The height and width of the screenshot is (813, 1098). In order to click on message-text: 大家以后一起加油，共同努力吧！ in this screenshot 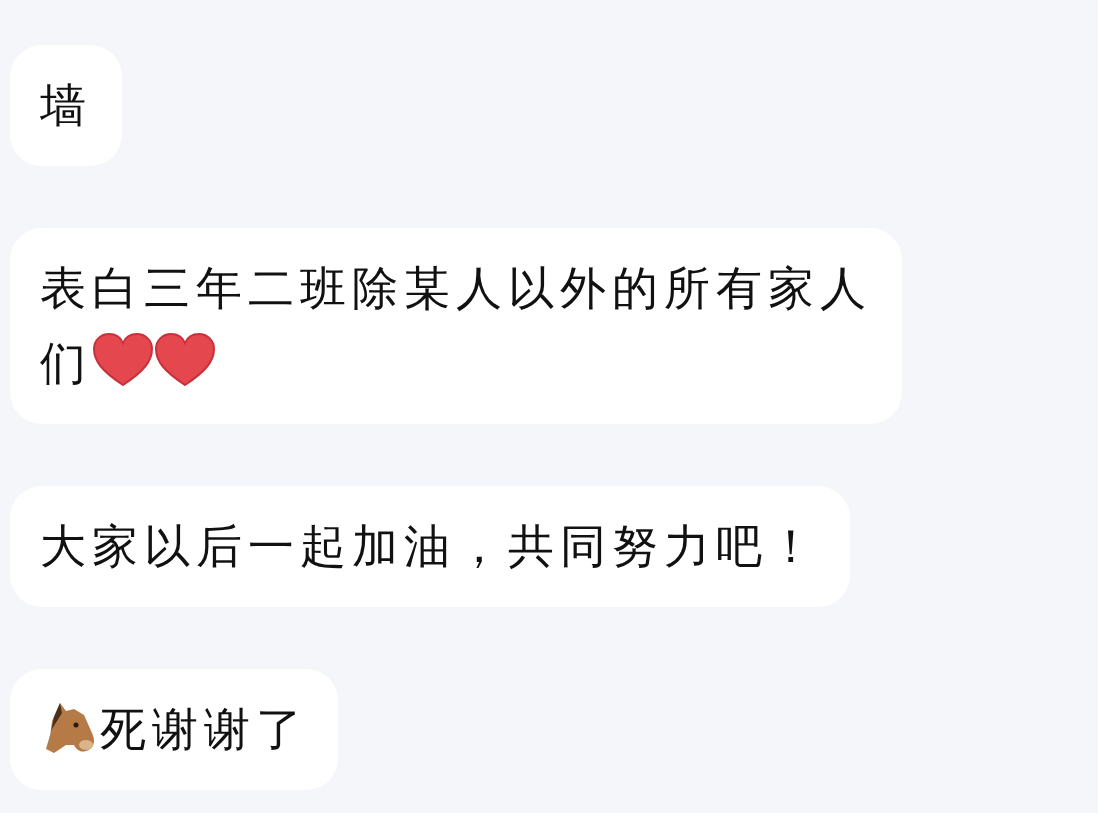, I will do `click(430, 546)`.